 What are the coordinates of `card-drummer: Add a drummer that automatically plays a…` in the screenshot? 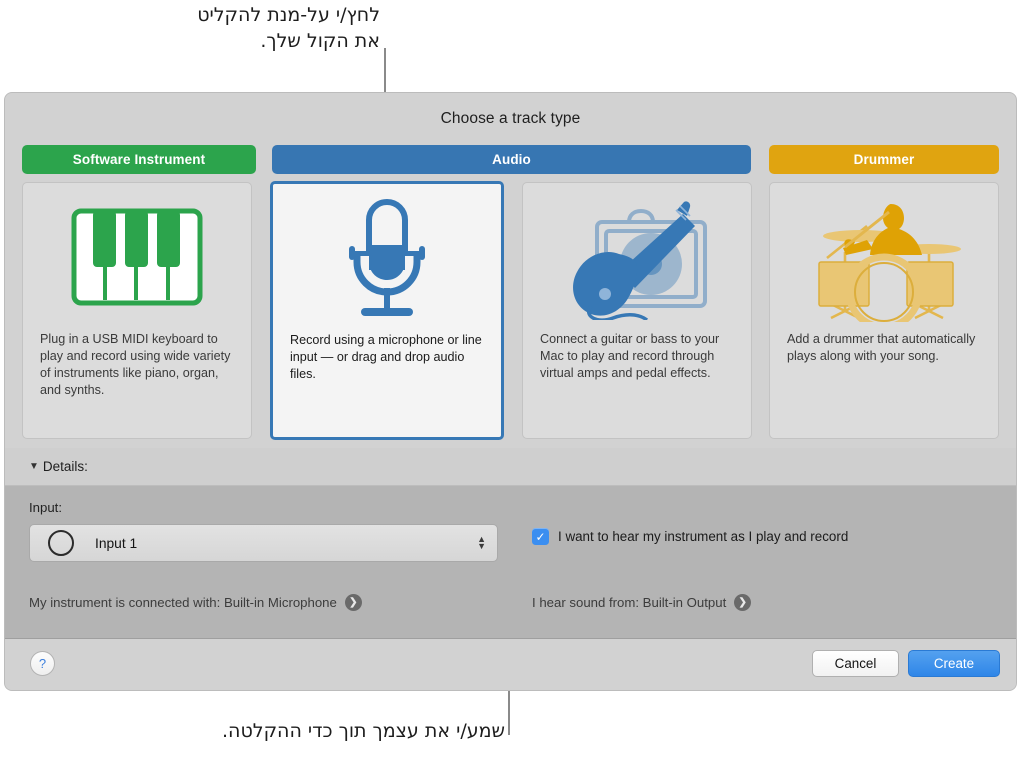 It's located at (884, 310).